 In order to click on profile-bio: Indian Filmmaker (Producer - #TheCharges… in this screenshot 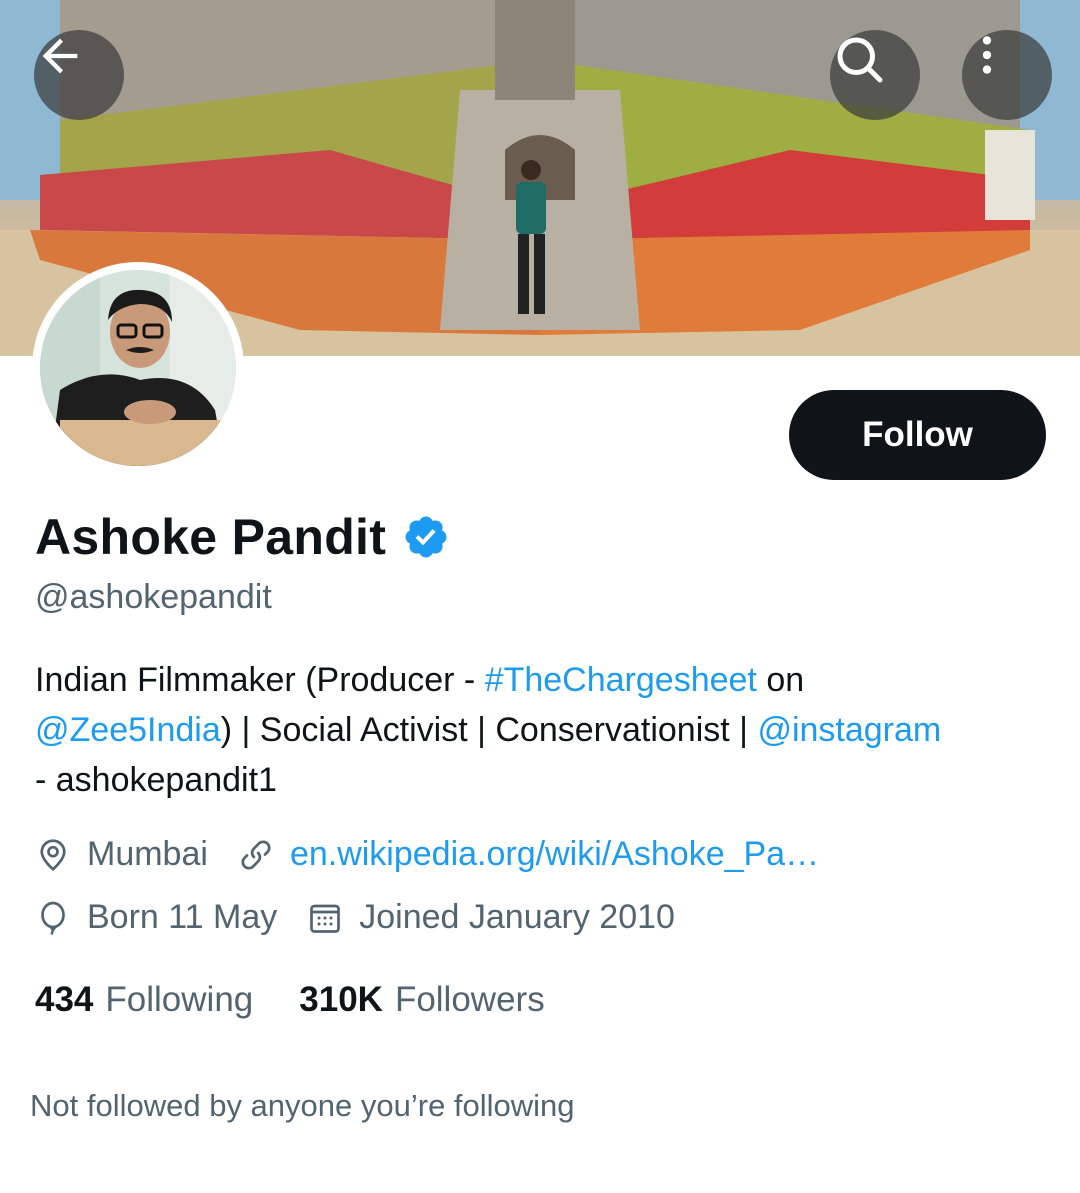, I will do `click(545, 730)`.